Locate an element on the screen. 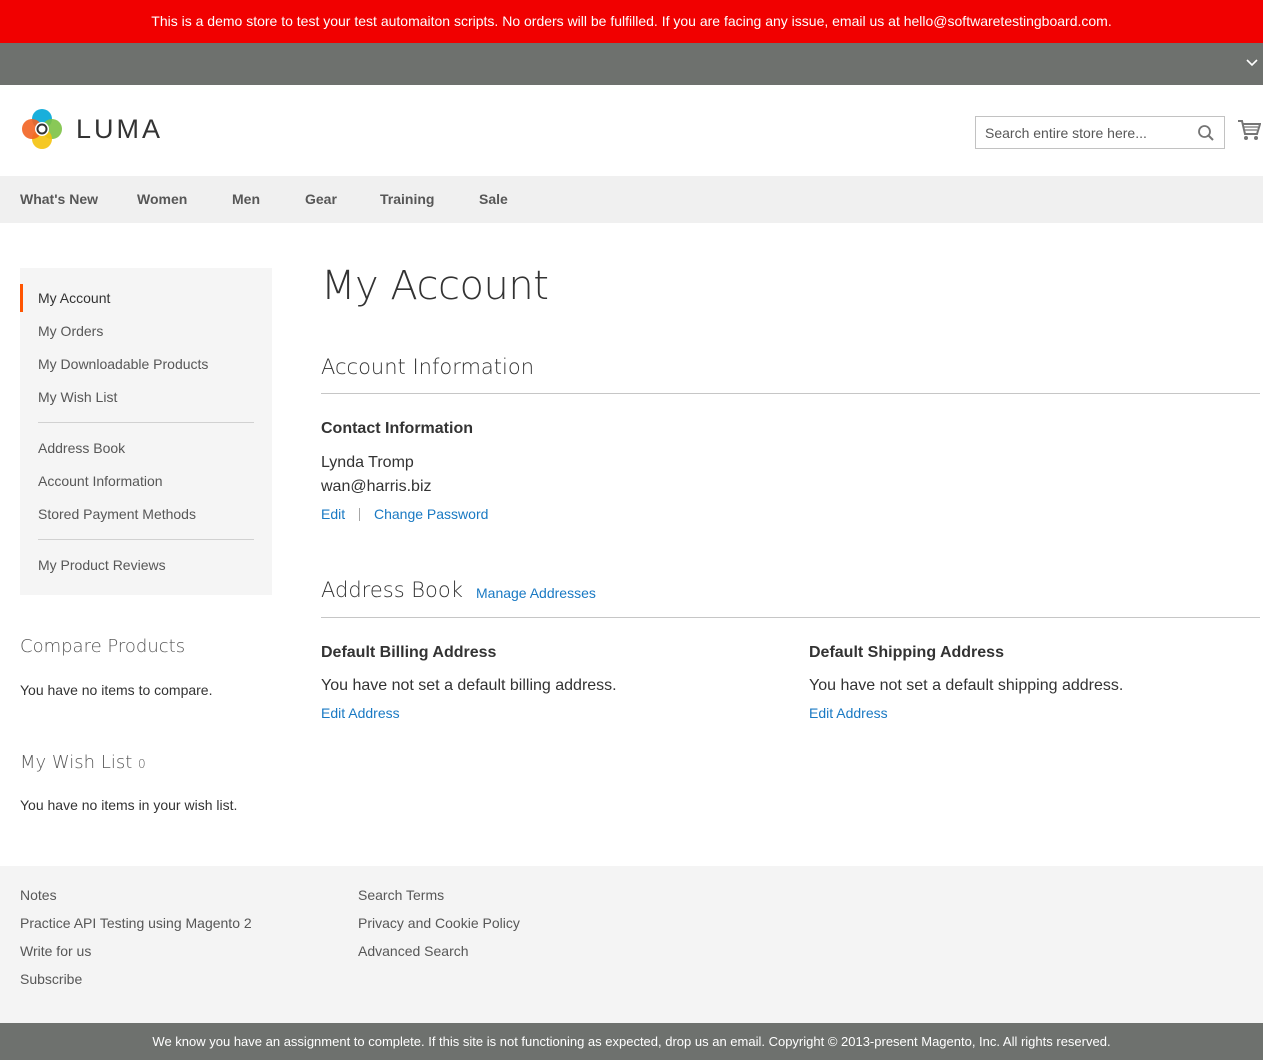 This screenshot has height=1060, width=1263. default-billing-title: Default Billing Address is located at coordinates (409, 652).